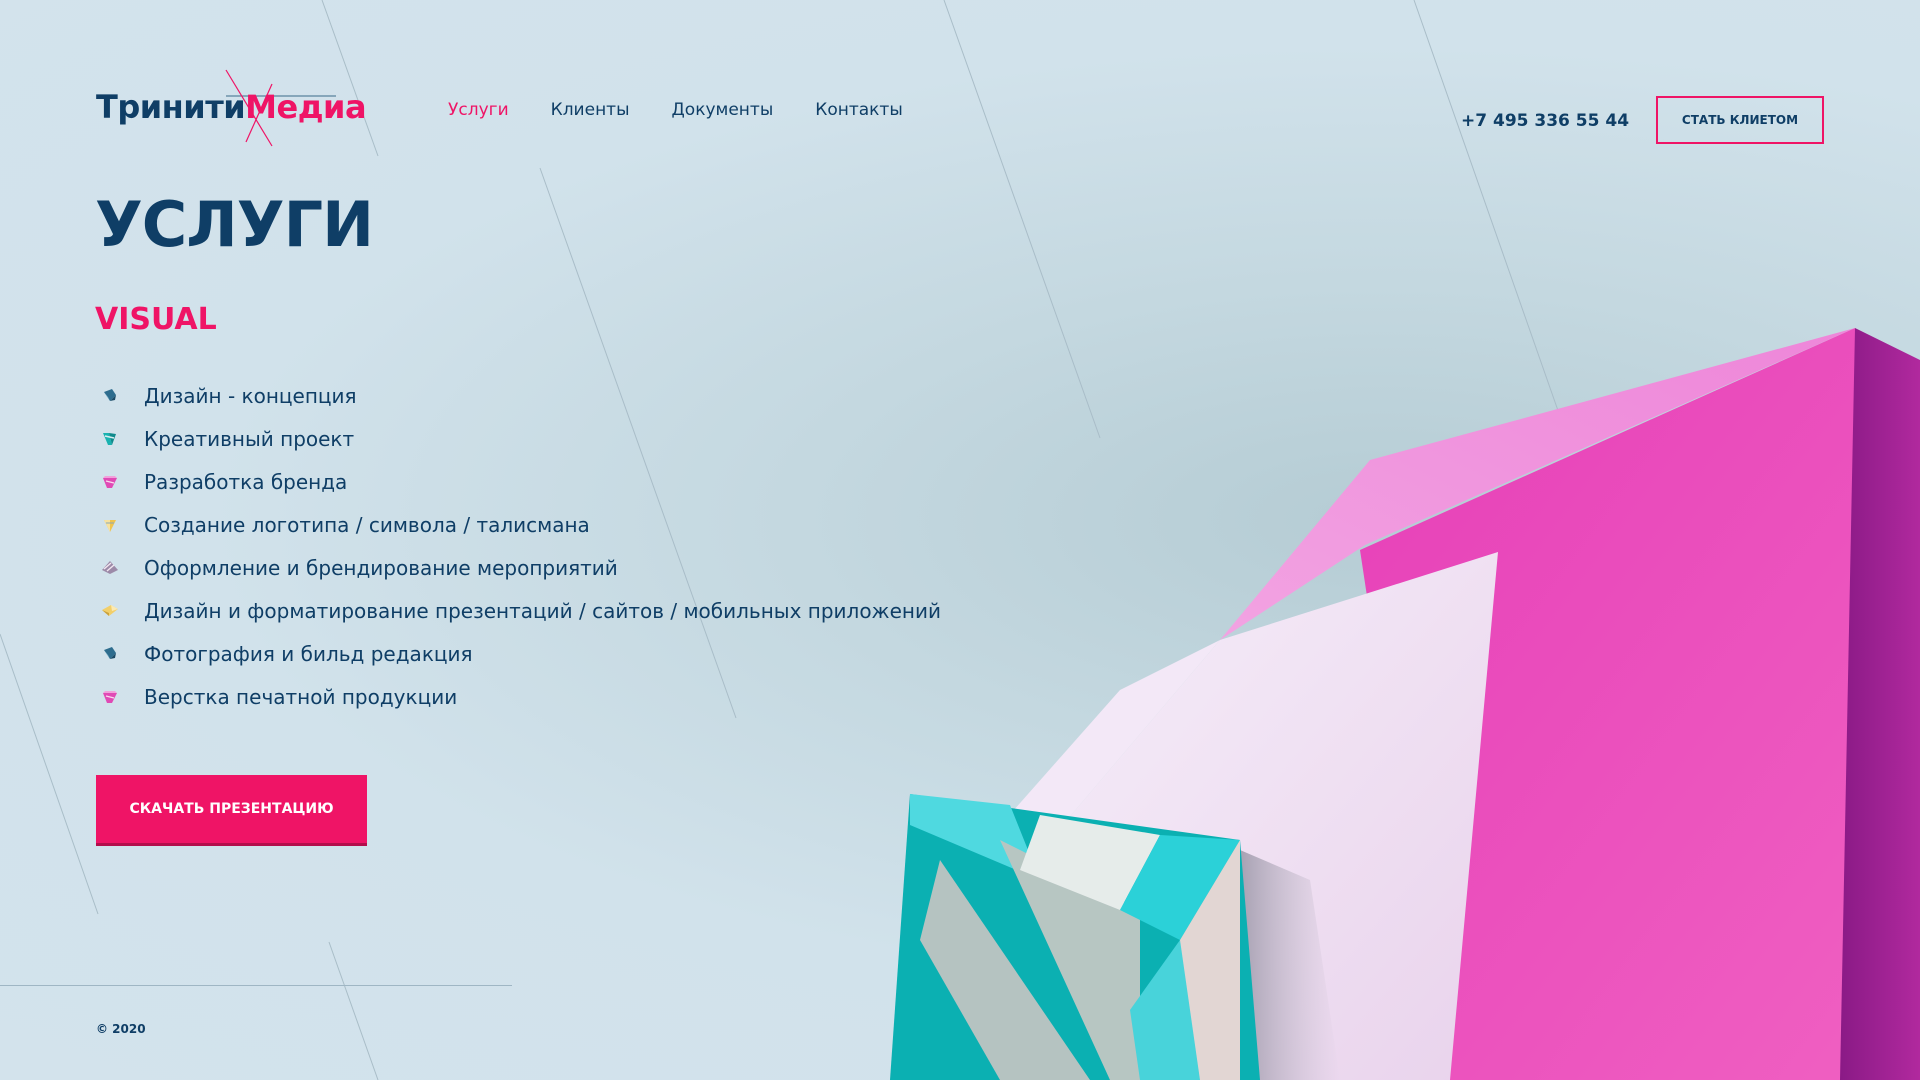 The height and width of the screenshot is (1080, 1920). I want to click on service-label: Креативный проект, so click(249, 438).